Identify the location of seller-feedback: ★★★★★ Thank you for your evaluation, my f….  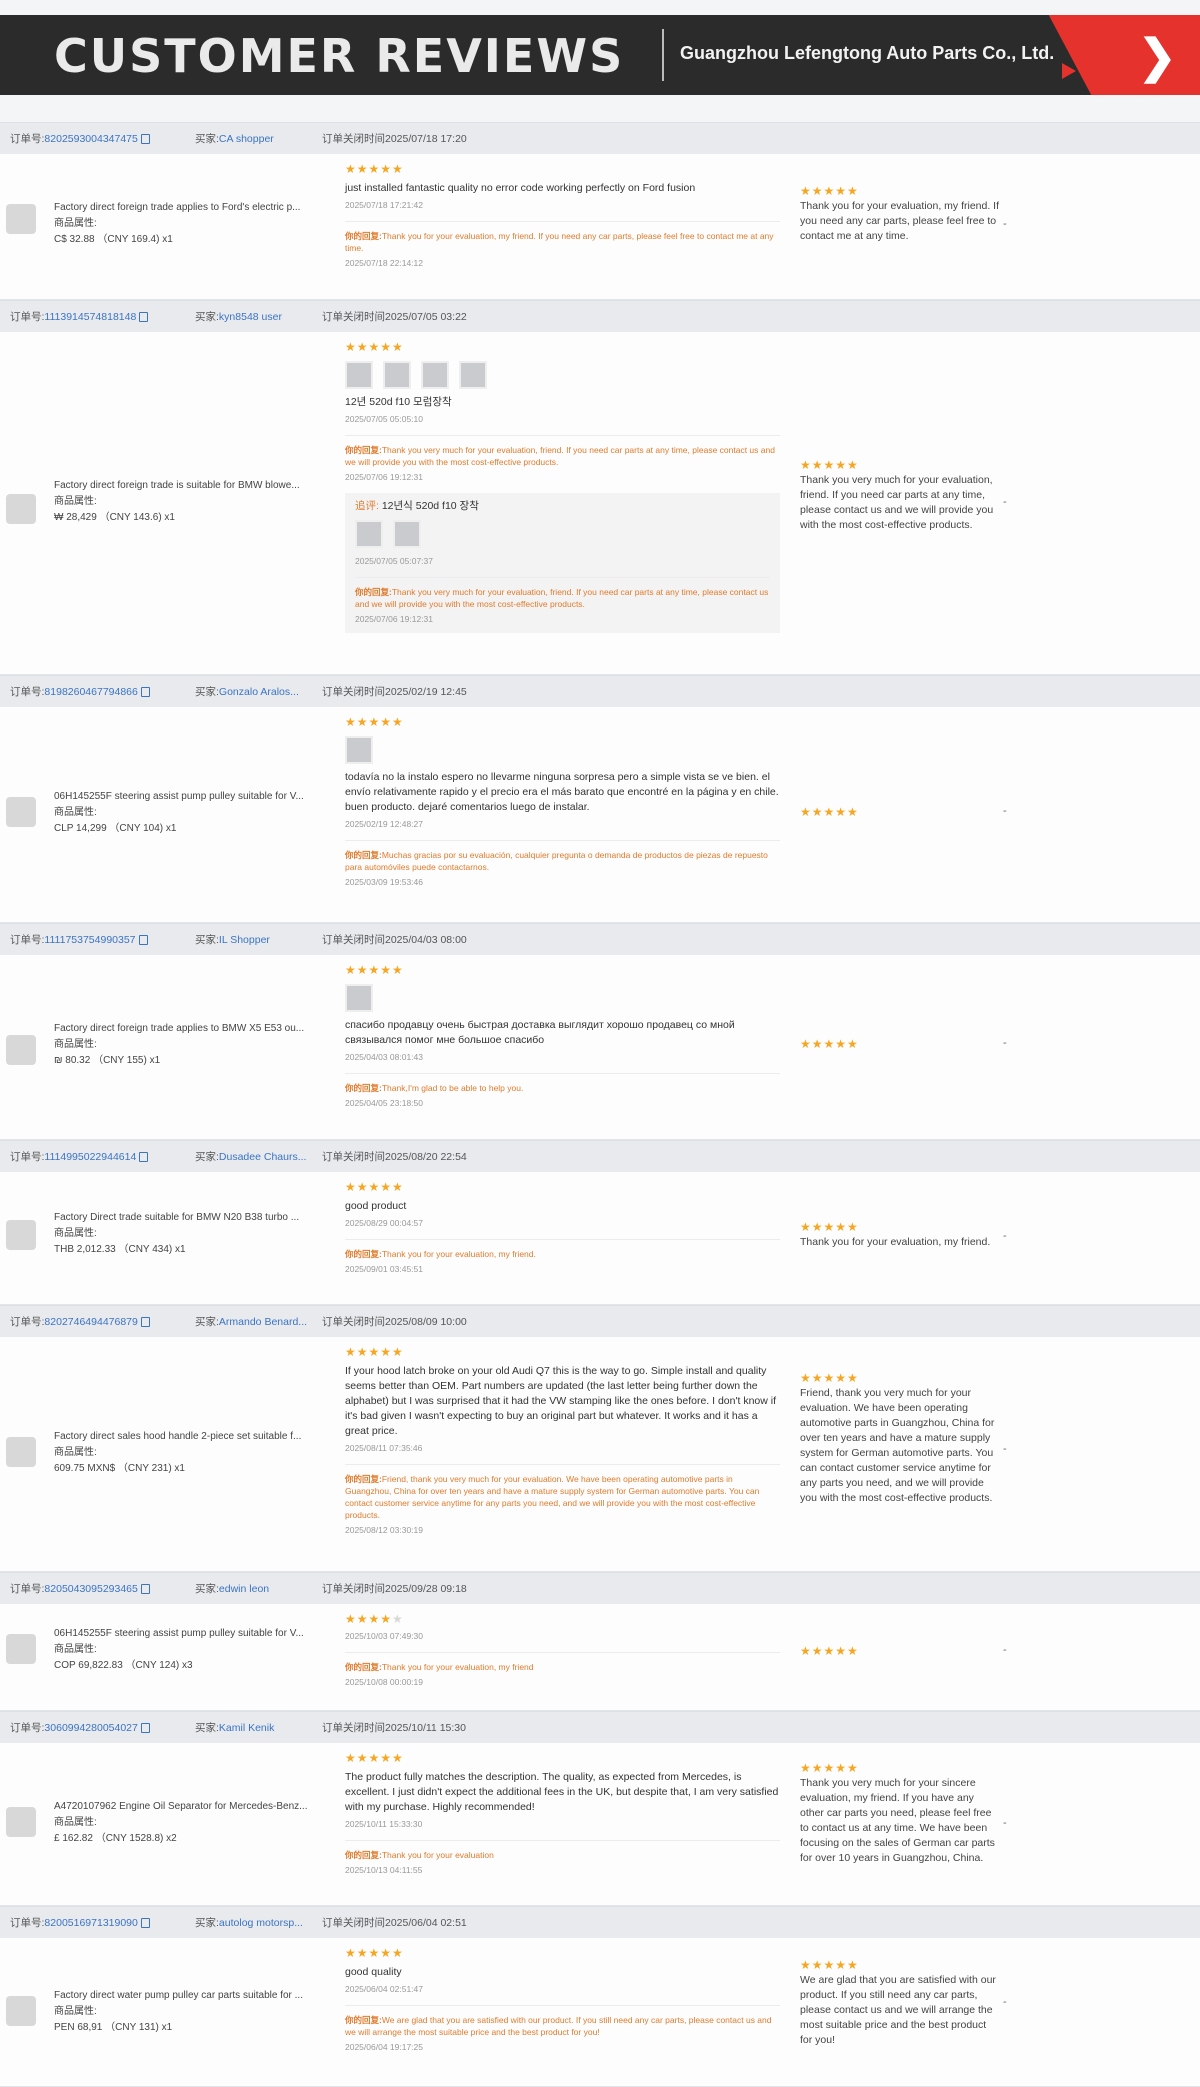
(900, 1235).